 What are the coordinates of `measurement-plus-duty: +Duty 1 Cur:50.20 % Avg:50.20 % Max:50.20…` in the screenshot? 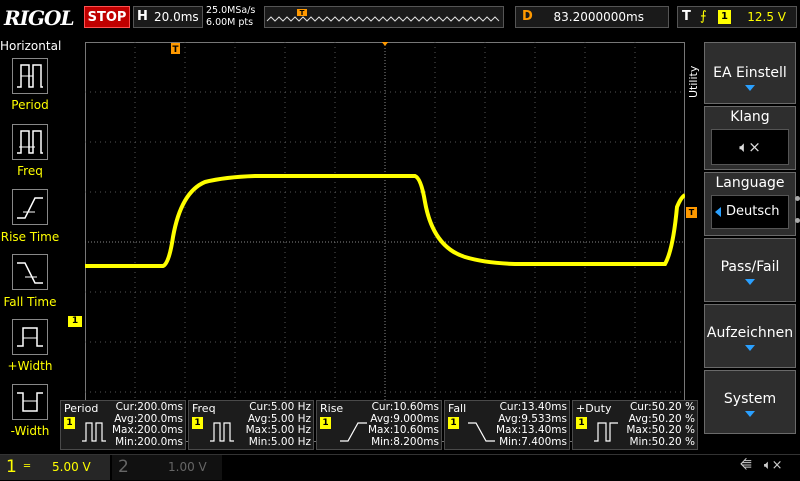 It's located at (635, 425).